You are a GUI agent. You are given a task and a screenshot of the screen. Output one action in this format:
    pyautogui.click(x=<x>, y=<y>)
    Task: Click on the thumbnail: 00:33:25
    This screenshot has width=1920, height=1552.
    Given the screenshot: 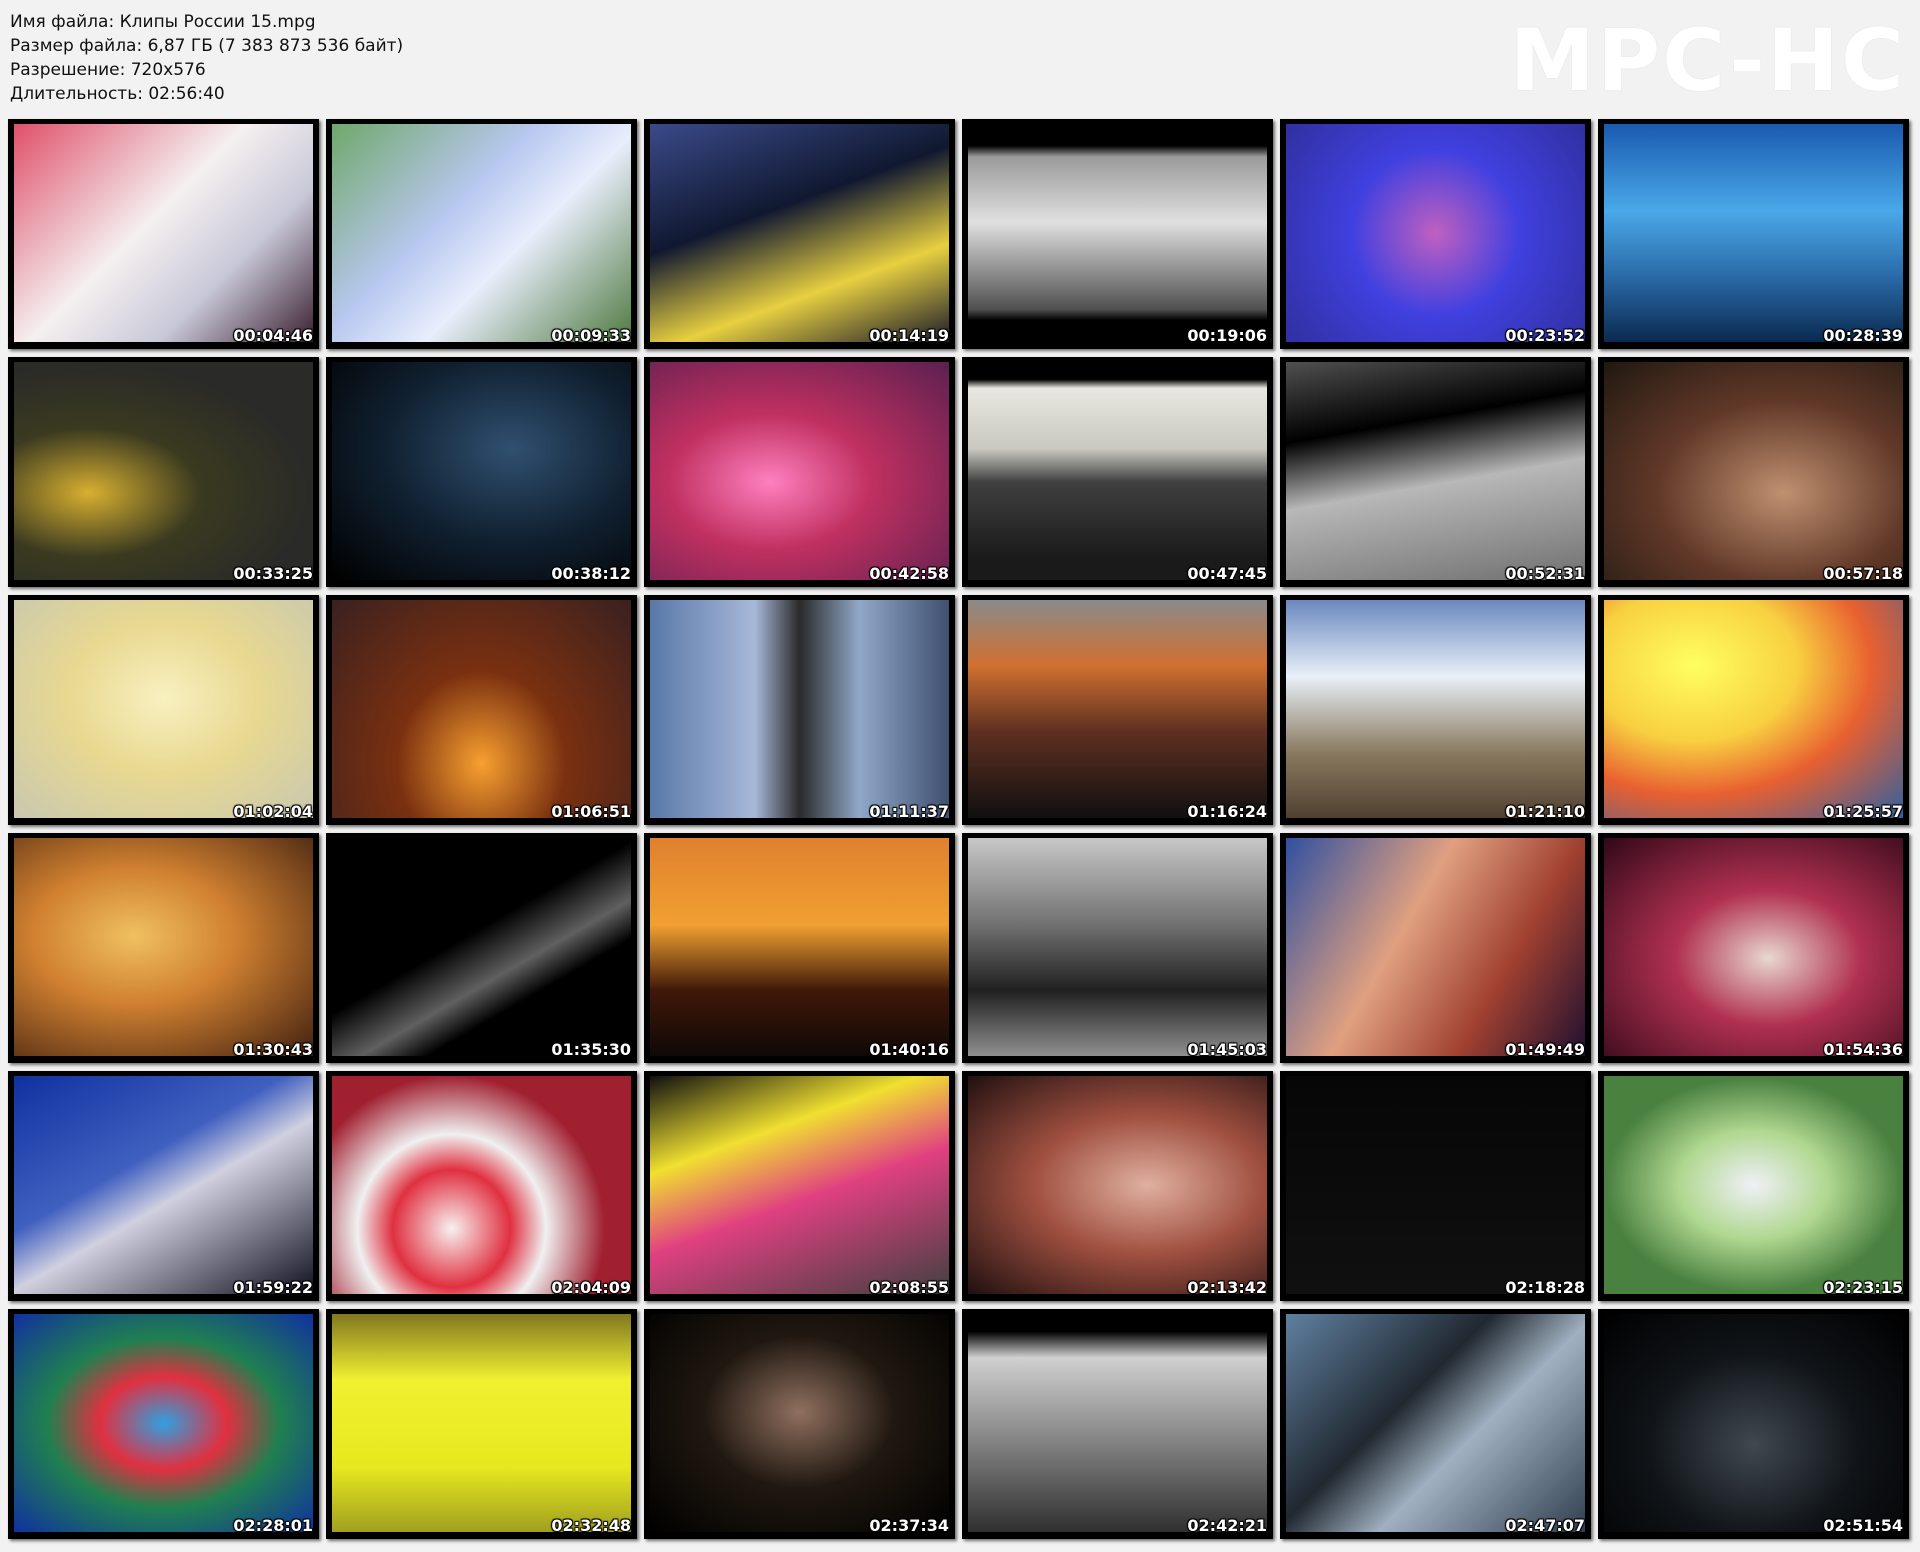 What is the action you would take?
    pyautogui.click(x=163, y=472)
    